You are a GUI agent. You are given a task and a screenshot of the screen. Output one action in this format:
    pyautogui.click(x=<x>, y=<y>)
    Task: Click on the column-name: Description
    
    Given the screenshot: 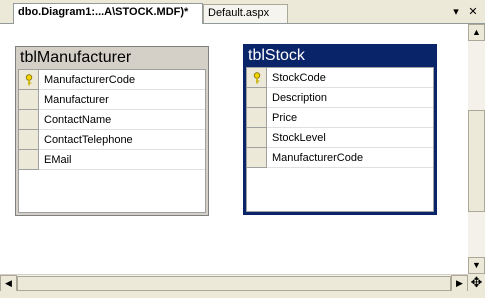 What is the action you would take?
    pyautogui.click(x=300, y=98)
    